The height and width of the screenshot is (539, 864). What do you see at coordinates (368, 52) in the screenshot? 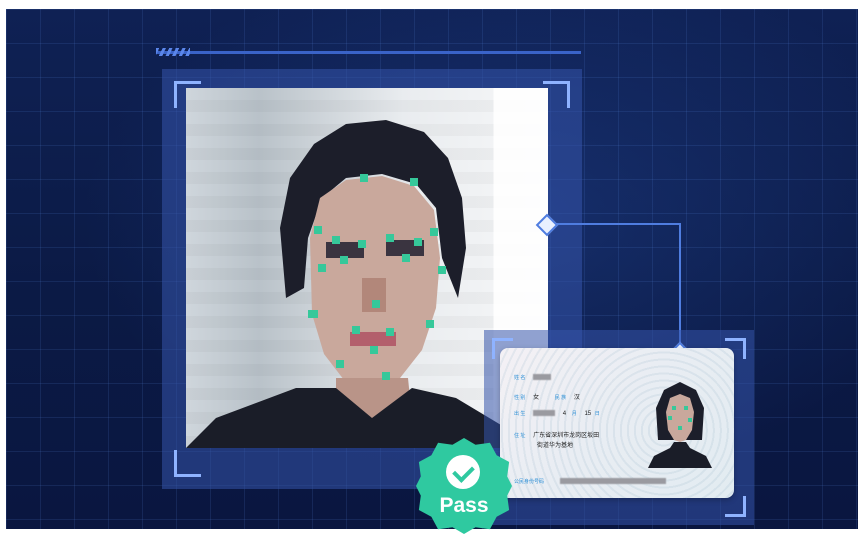
I see `decorative-header-line` at bounding box center [368, 52].